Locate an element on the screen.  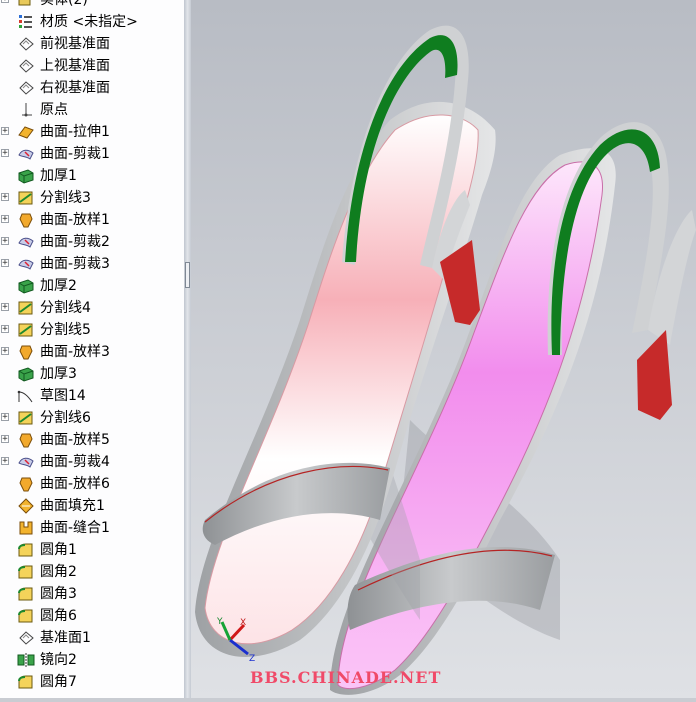
tree-node: + 曲面-拉伸1 is located at coordinates (92, 132).